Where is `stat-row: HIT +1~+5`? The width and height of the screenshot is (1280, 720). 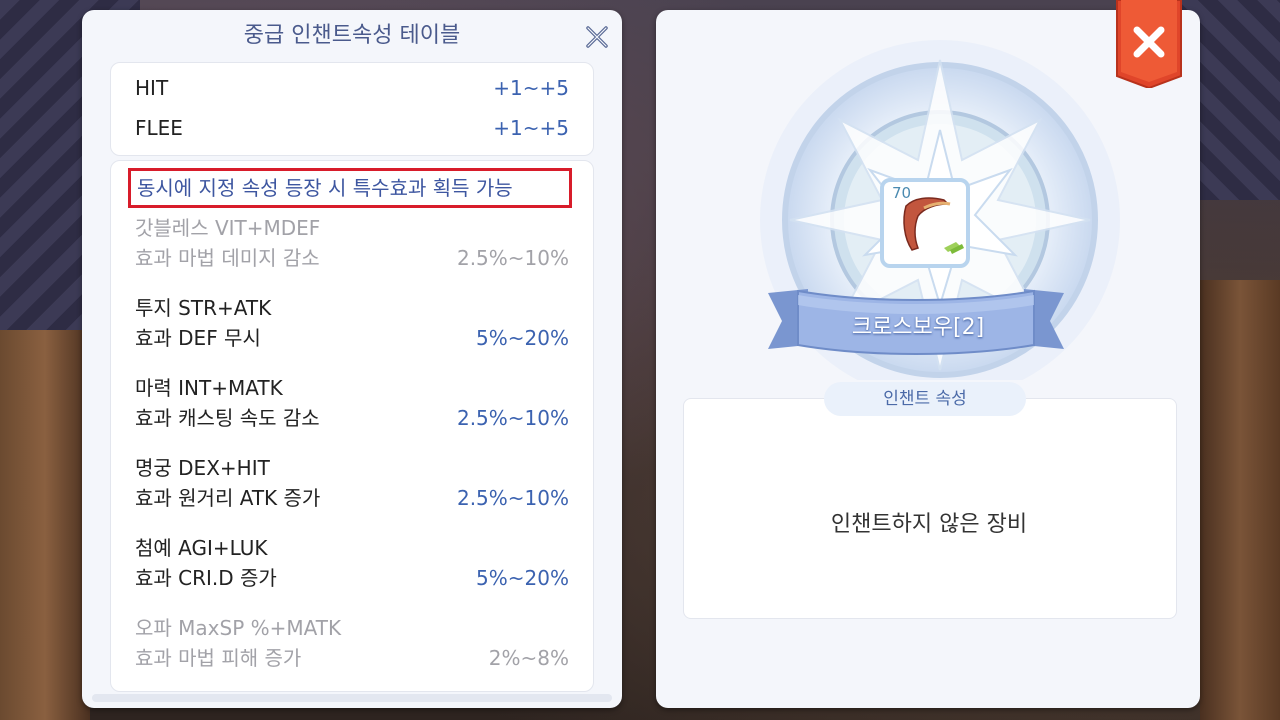
stat-row: HIT +1~+5 is located at coordinates (352, 88).